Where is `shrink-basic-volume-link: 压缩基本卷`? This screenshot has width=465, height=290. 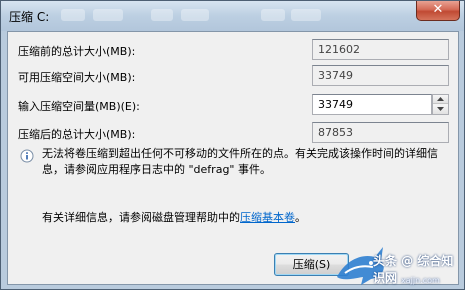
shrink-basic-volume-link: 压缩基本卷 is located at coordinates (267, 217).